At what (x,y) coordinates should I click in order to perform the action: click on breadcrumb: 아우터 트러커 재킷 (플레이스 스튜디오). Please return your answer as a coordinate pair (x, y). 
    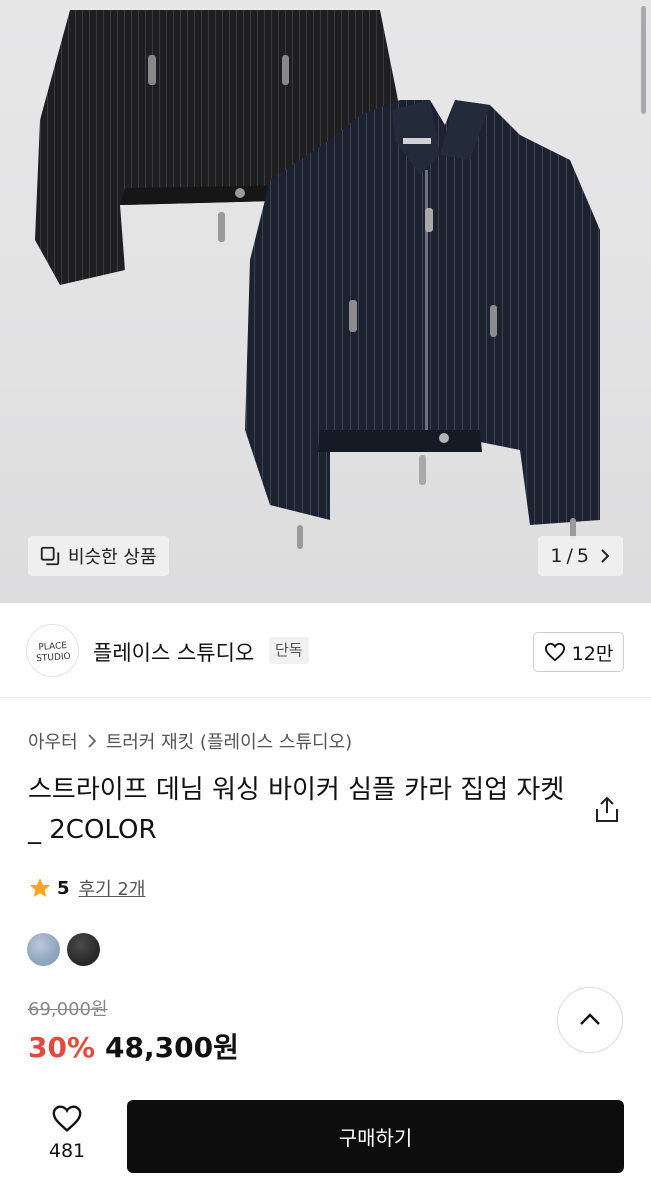
    Looking at the image, I should click on (190, 741).